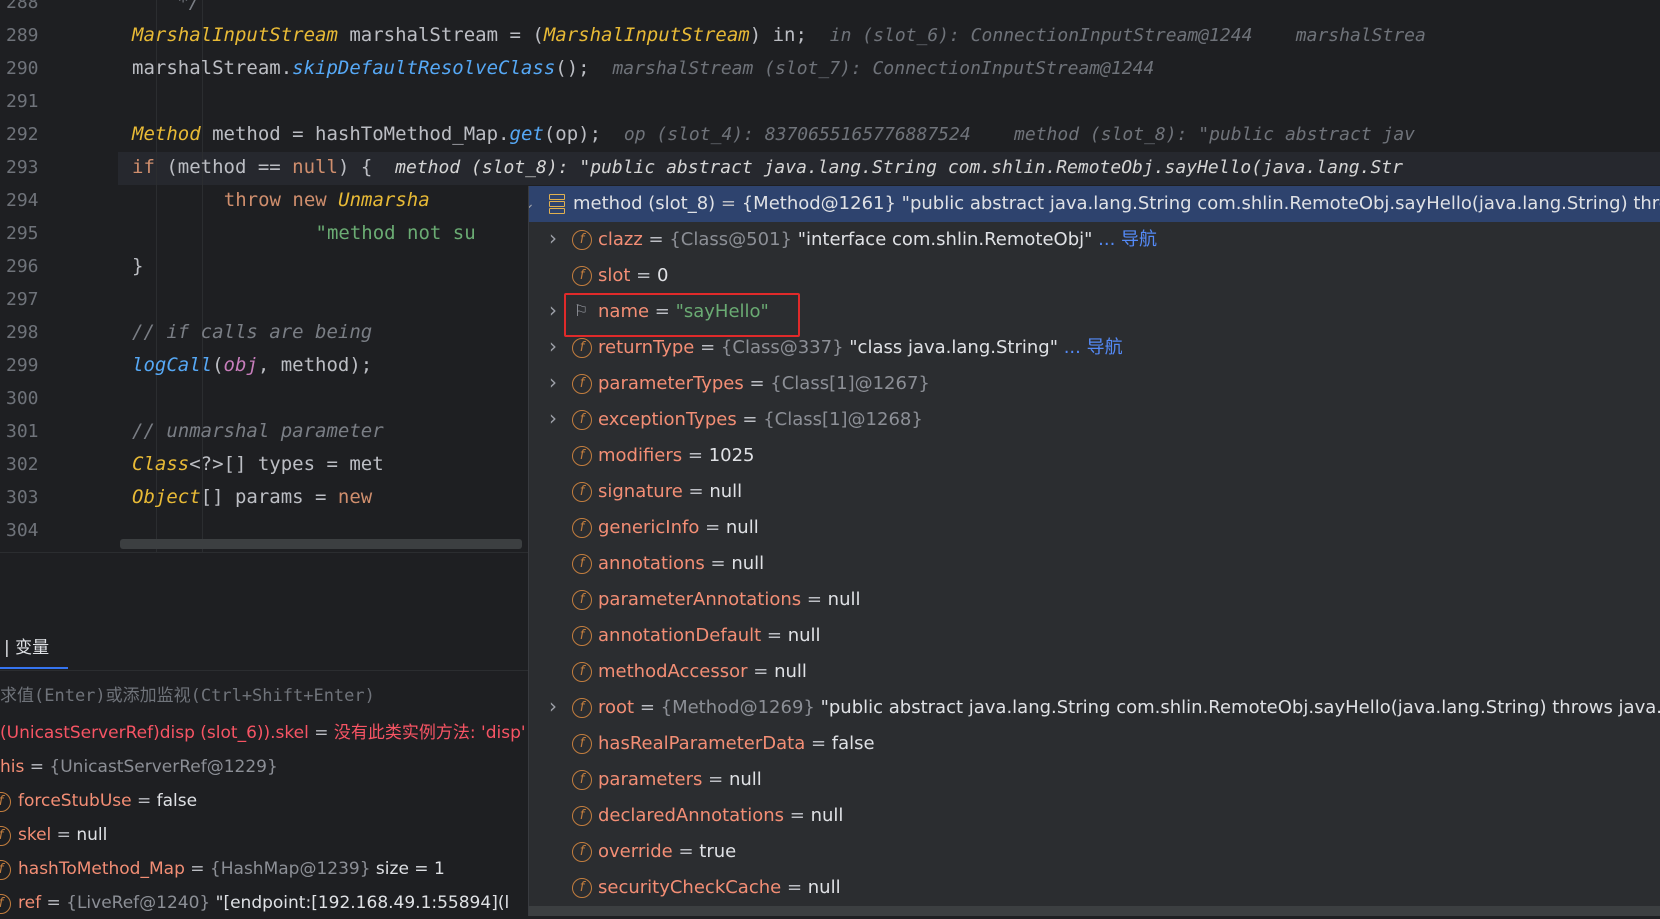 Image resolution: width=1660 pixels, height=919 pixels. Describe the element at coordinates (650, 779) in the screenshot. I see `field-name: parameters` at that location.